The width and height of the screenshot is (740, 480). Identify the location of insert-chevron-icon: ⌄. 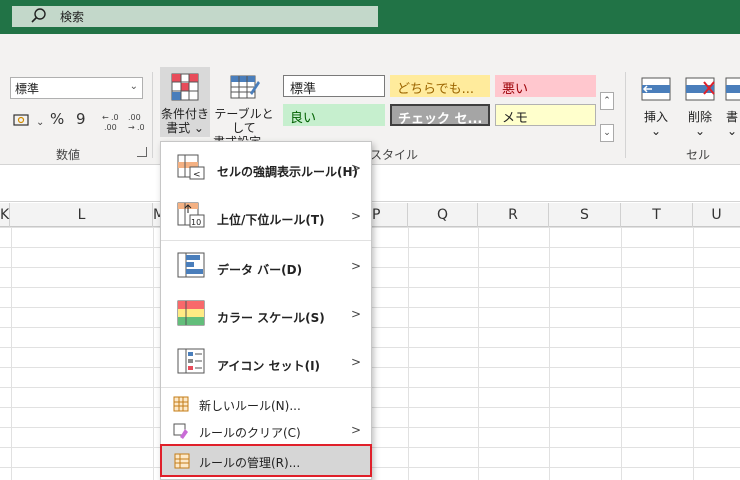
(656, 131).